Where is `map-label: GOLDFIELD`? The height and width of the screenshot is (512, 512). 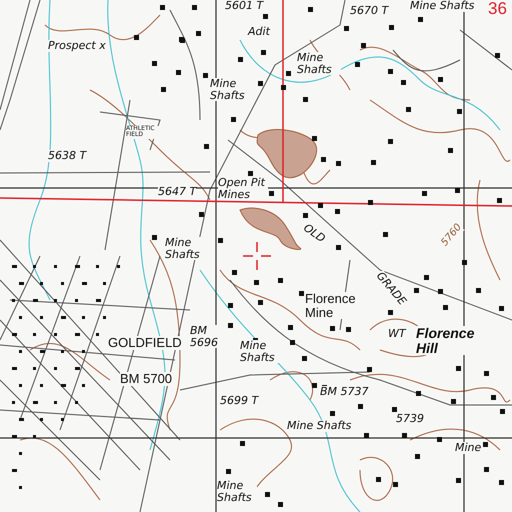
map-label: GOLDFIELD is located at coordinates (145, 343).